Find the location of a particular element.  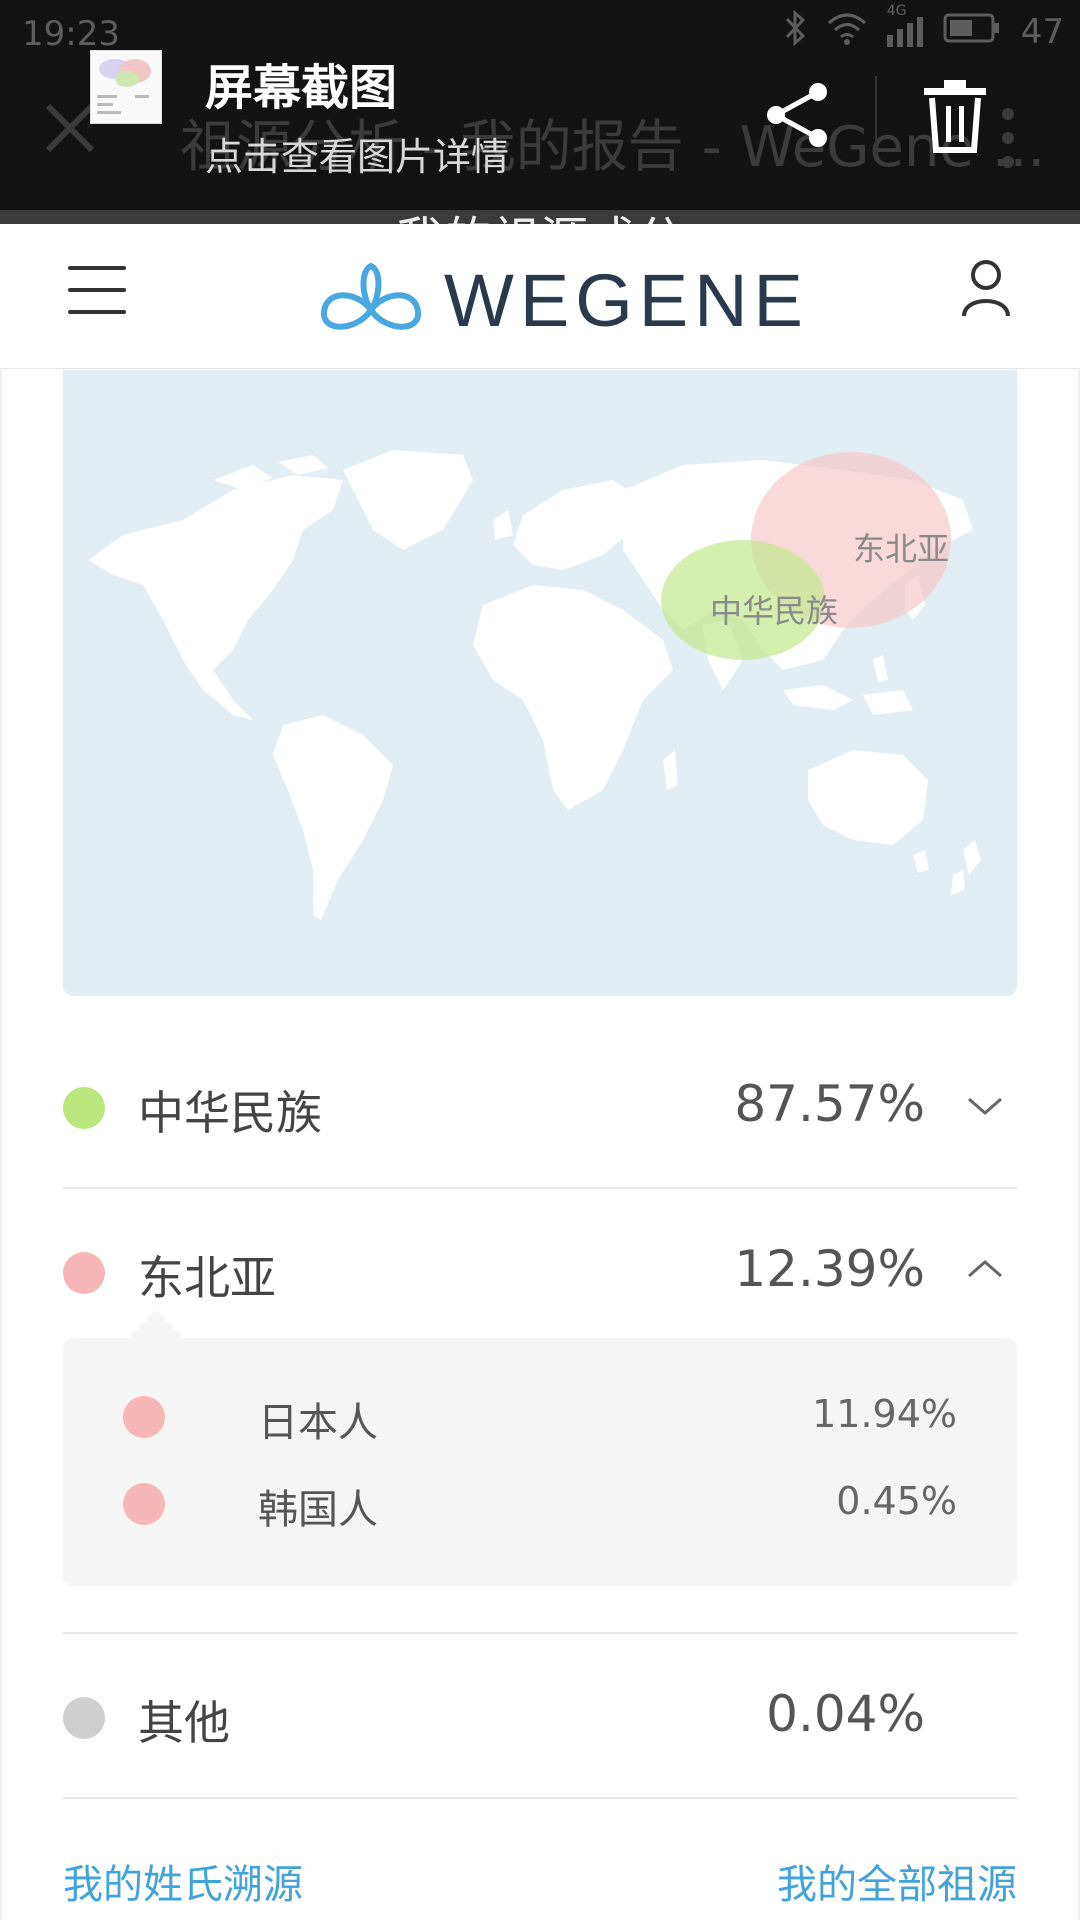

subpanel-notch is located at coordinates (156, 1324).